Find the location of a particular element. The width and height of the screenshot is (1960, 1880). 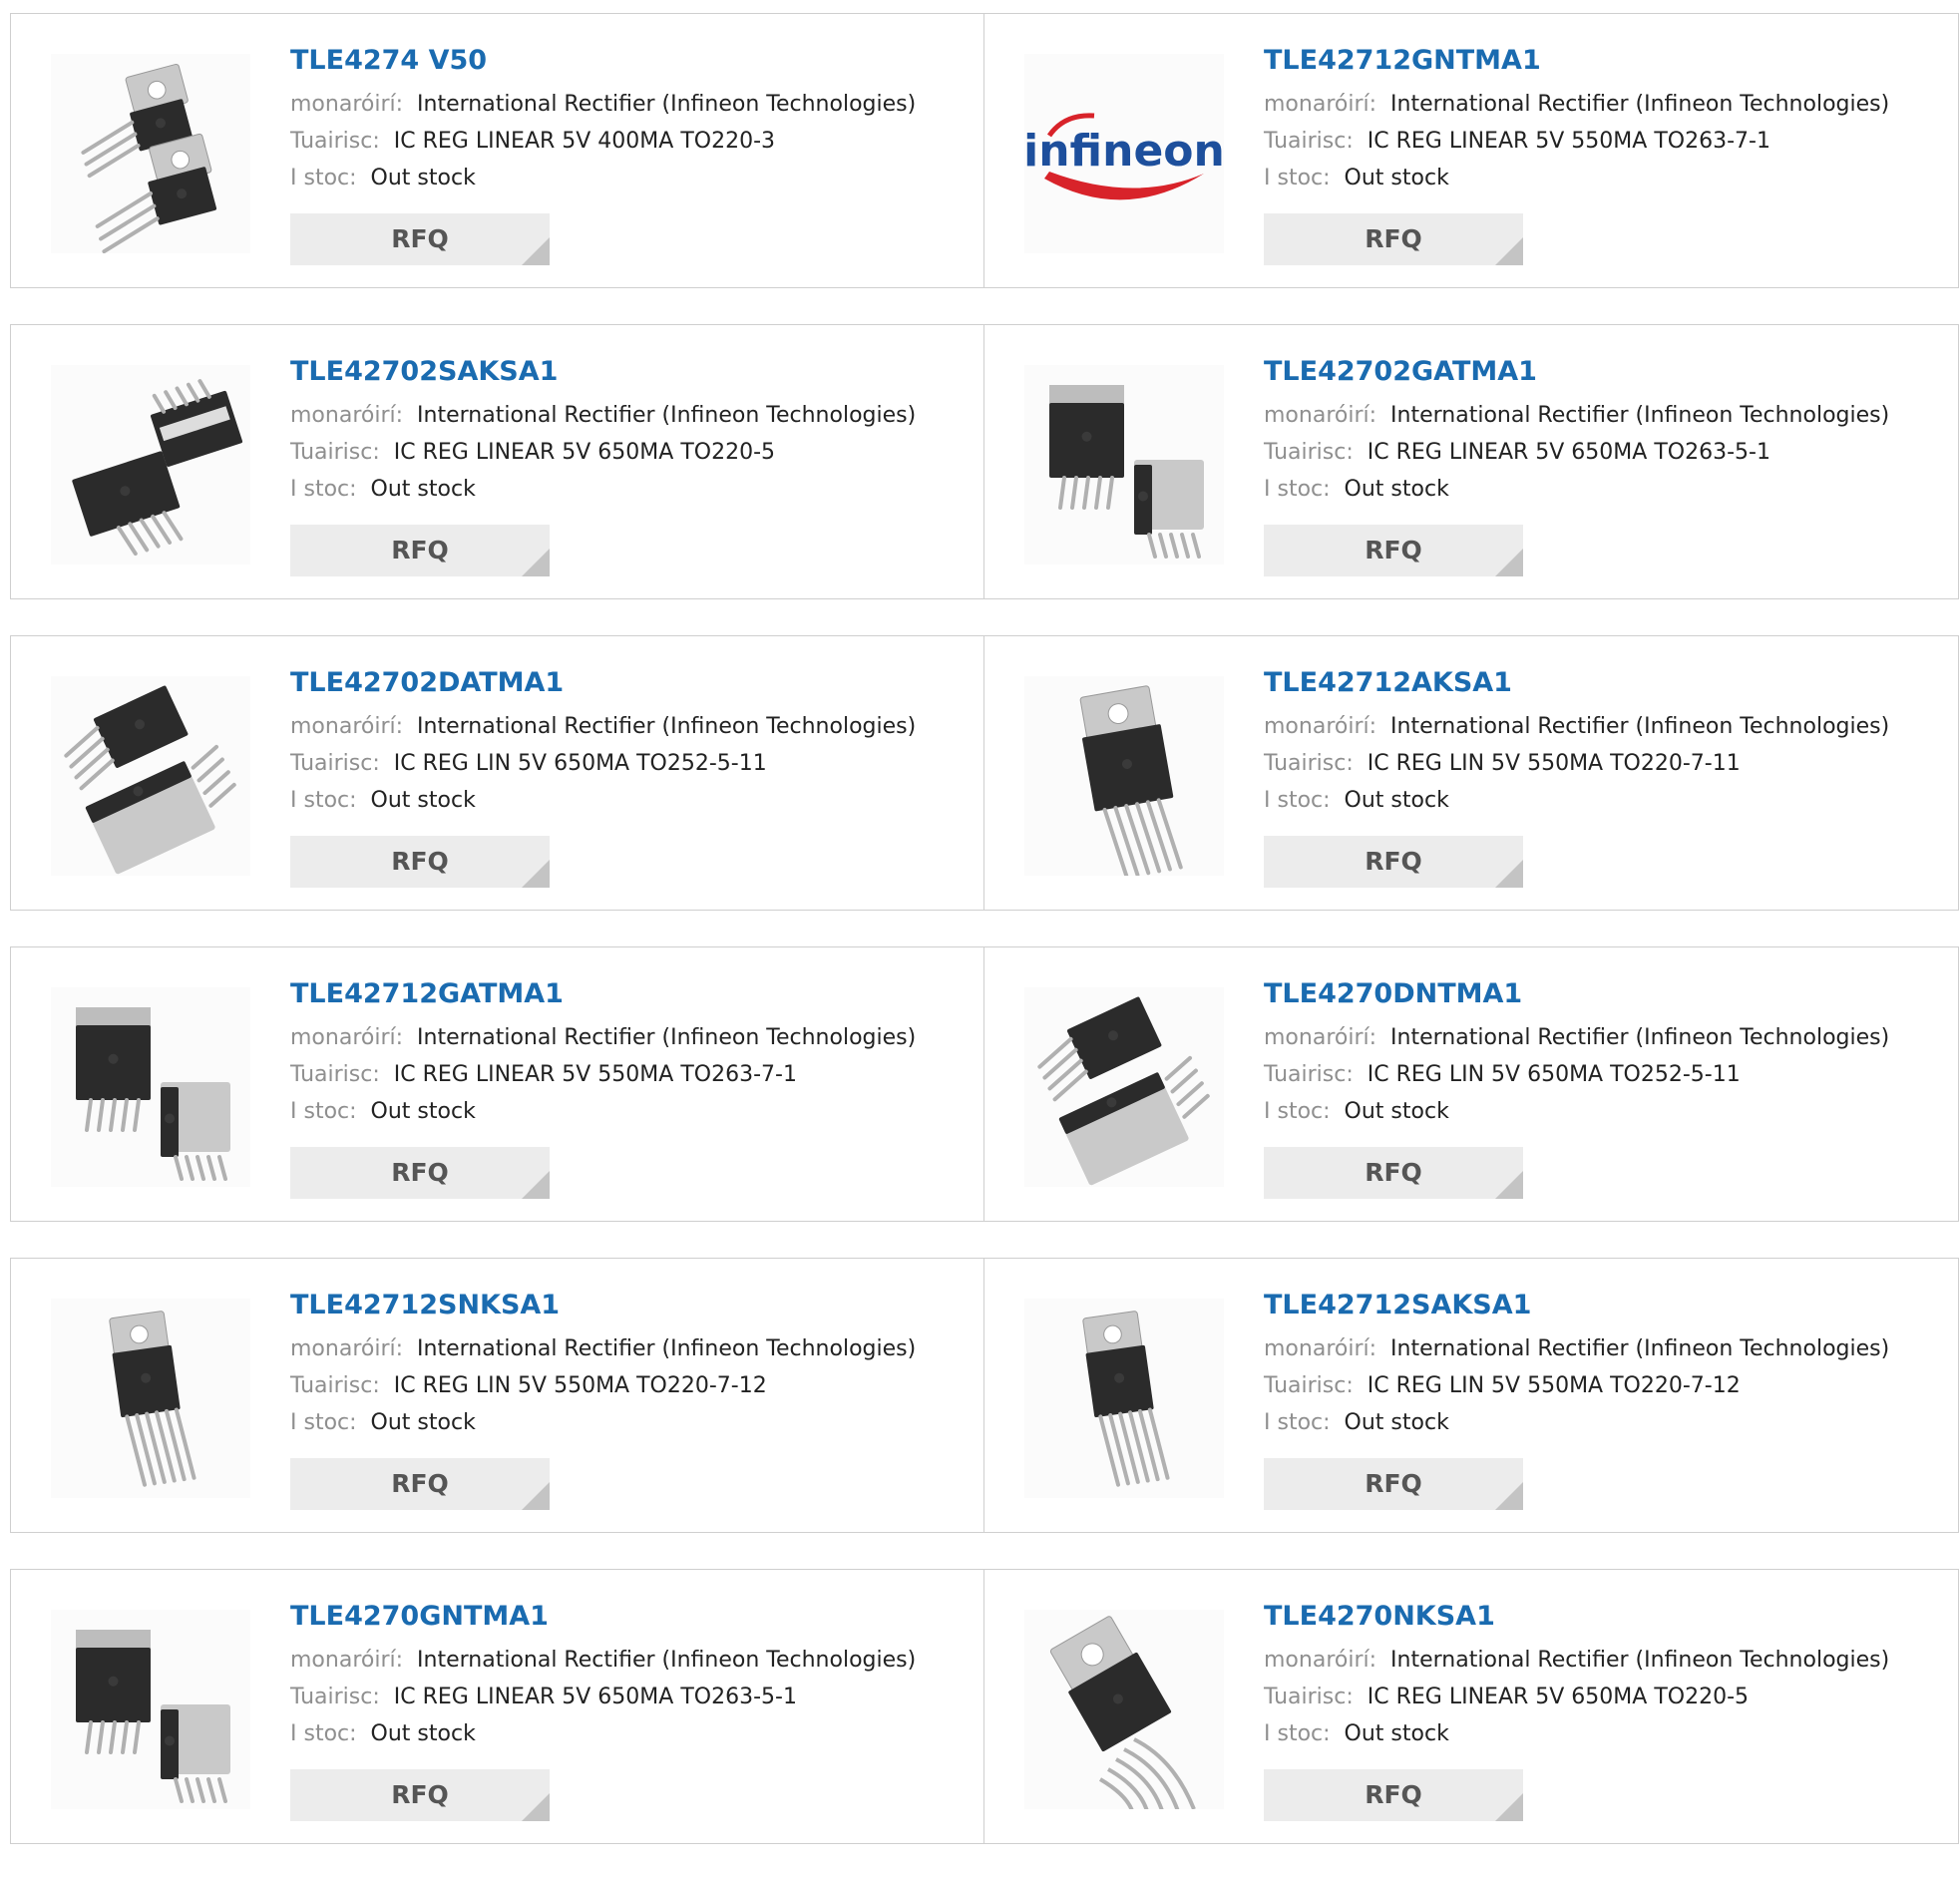

product-image: infineon is located at coordinates (1124, 153).